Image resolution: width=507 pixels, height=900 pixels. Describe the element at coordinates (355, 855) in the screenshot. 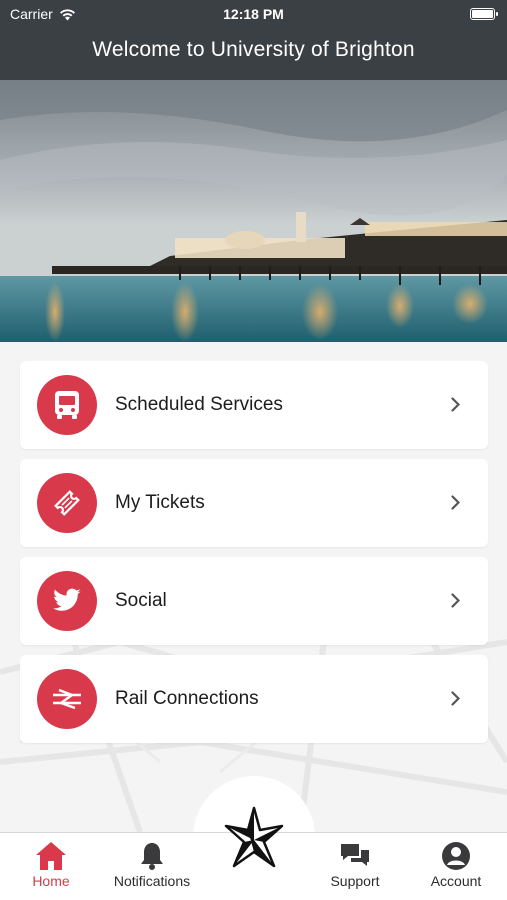

I see `chat-bubbles-icon` at that location.